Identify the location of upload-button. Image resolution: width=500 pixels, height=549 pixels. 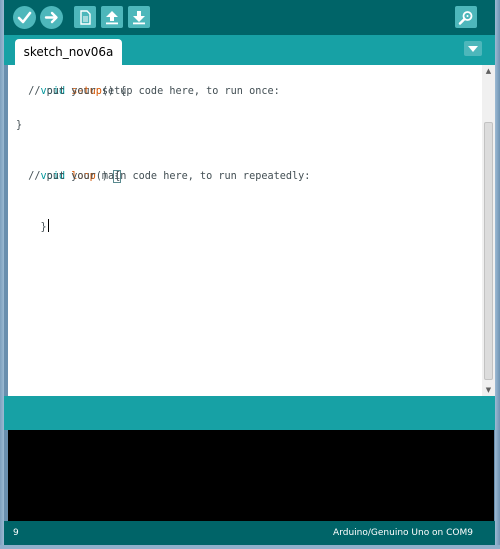
(51, 17).